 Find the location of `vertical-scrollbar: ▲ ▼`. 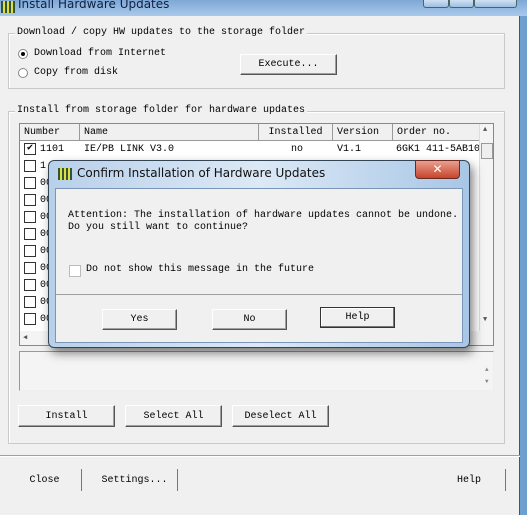

vertical-scrollbar: ▲ ▼ is located at coordinates (486, 227).